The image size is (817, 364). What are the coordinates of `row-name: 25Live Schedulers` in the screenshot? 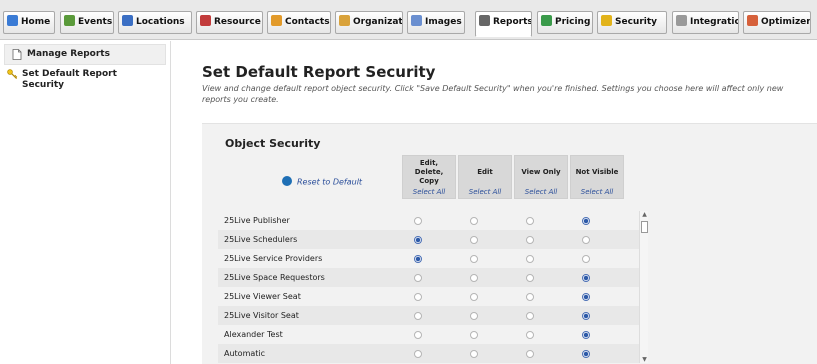 It's located at (261, 239).